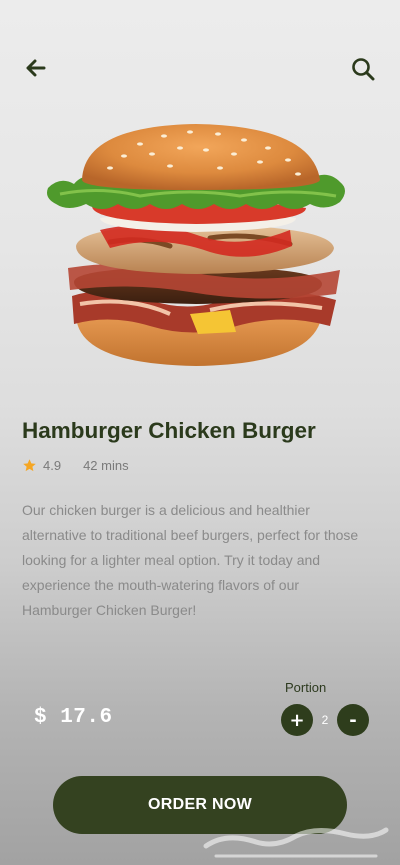 This screenshot has height=865, width=400. Describe the element at coordinates (297, 720) in the screenshot. I see `increment-button: +` at that location.